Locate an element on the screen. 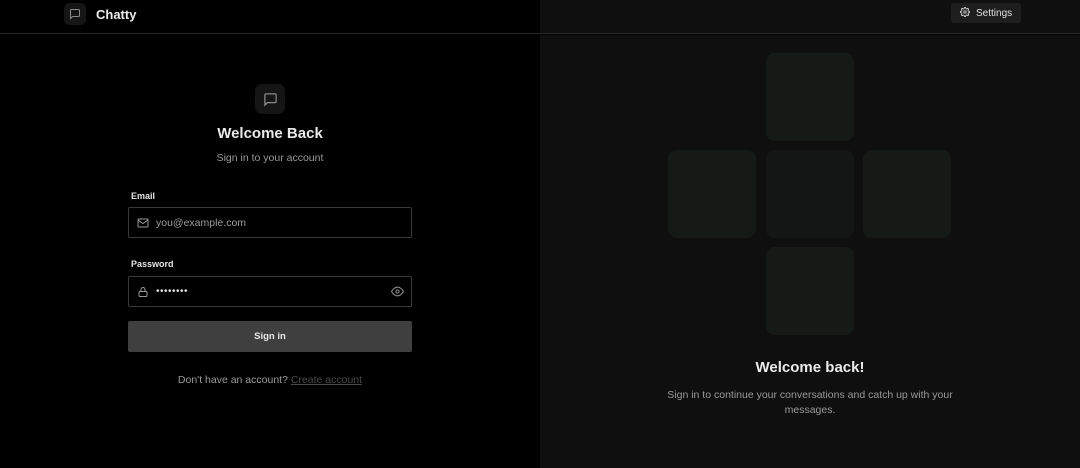 The width and height of the screenshot is (1080, 468). settings-button: Settings is located at coordinates (986, 13).